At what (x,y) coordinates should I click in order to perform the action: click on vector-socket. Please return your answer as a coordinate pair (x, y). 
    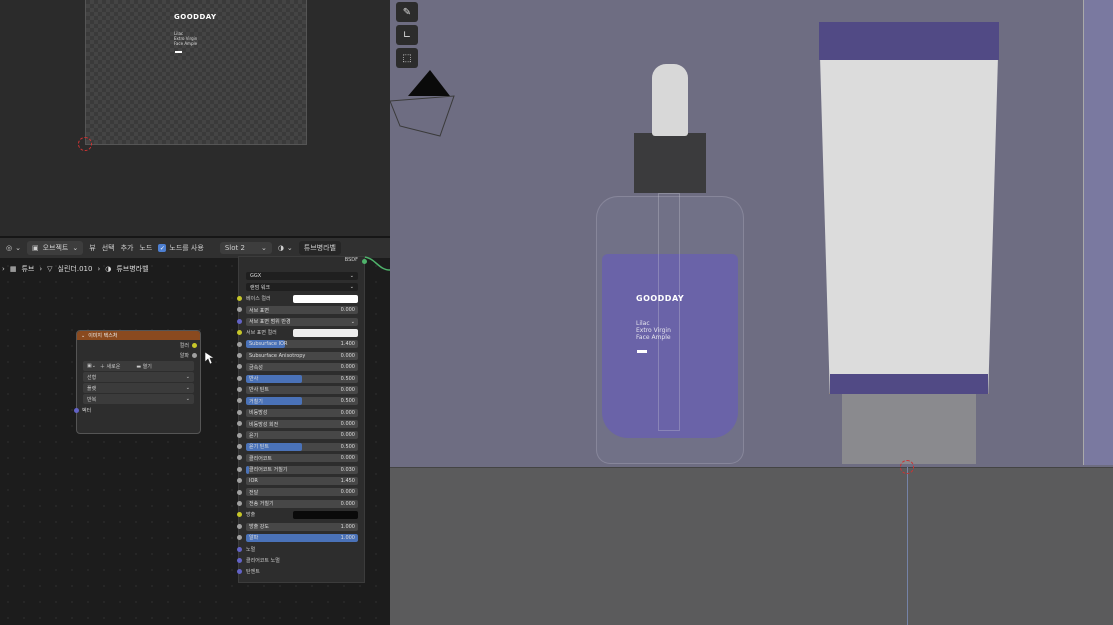
    Looking at the image, I should click on (76, 410).